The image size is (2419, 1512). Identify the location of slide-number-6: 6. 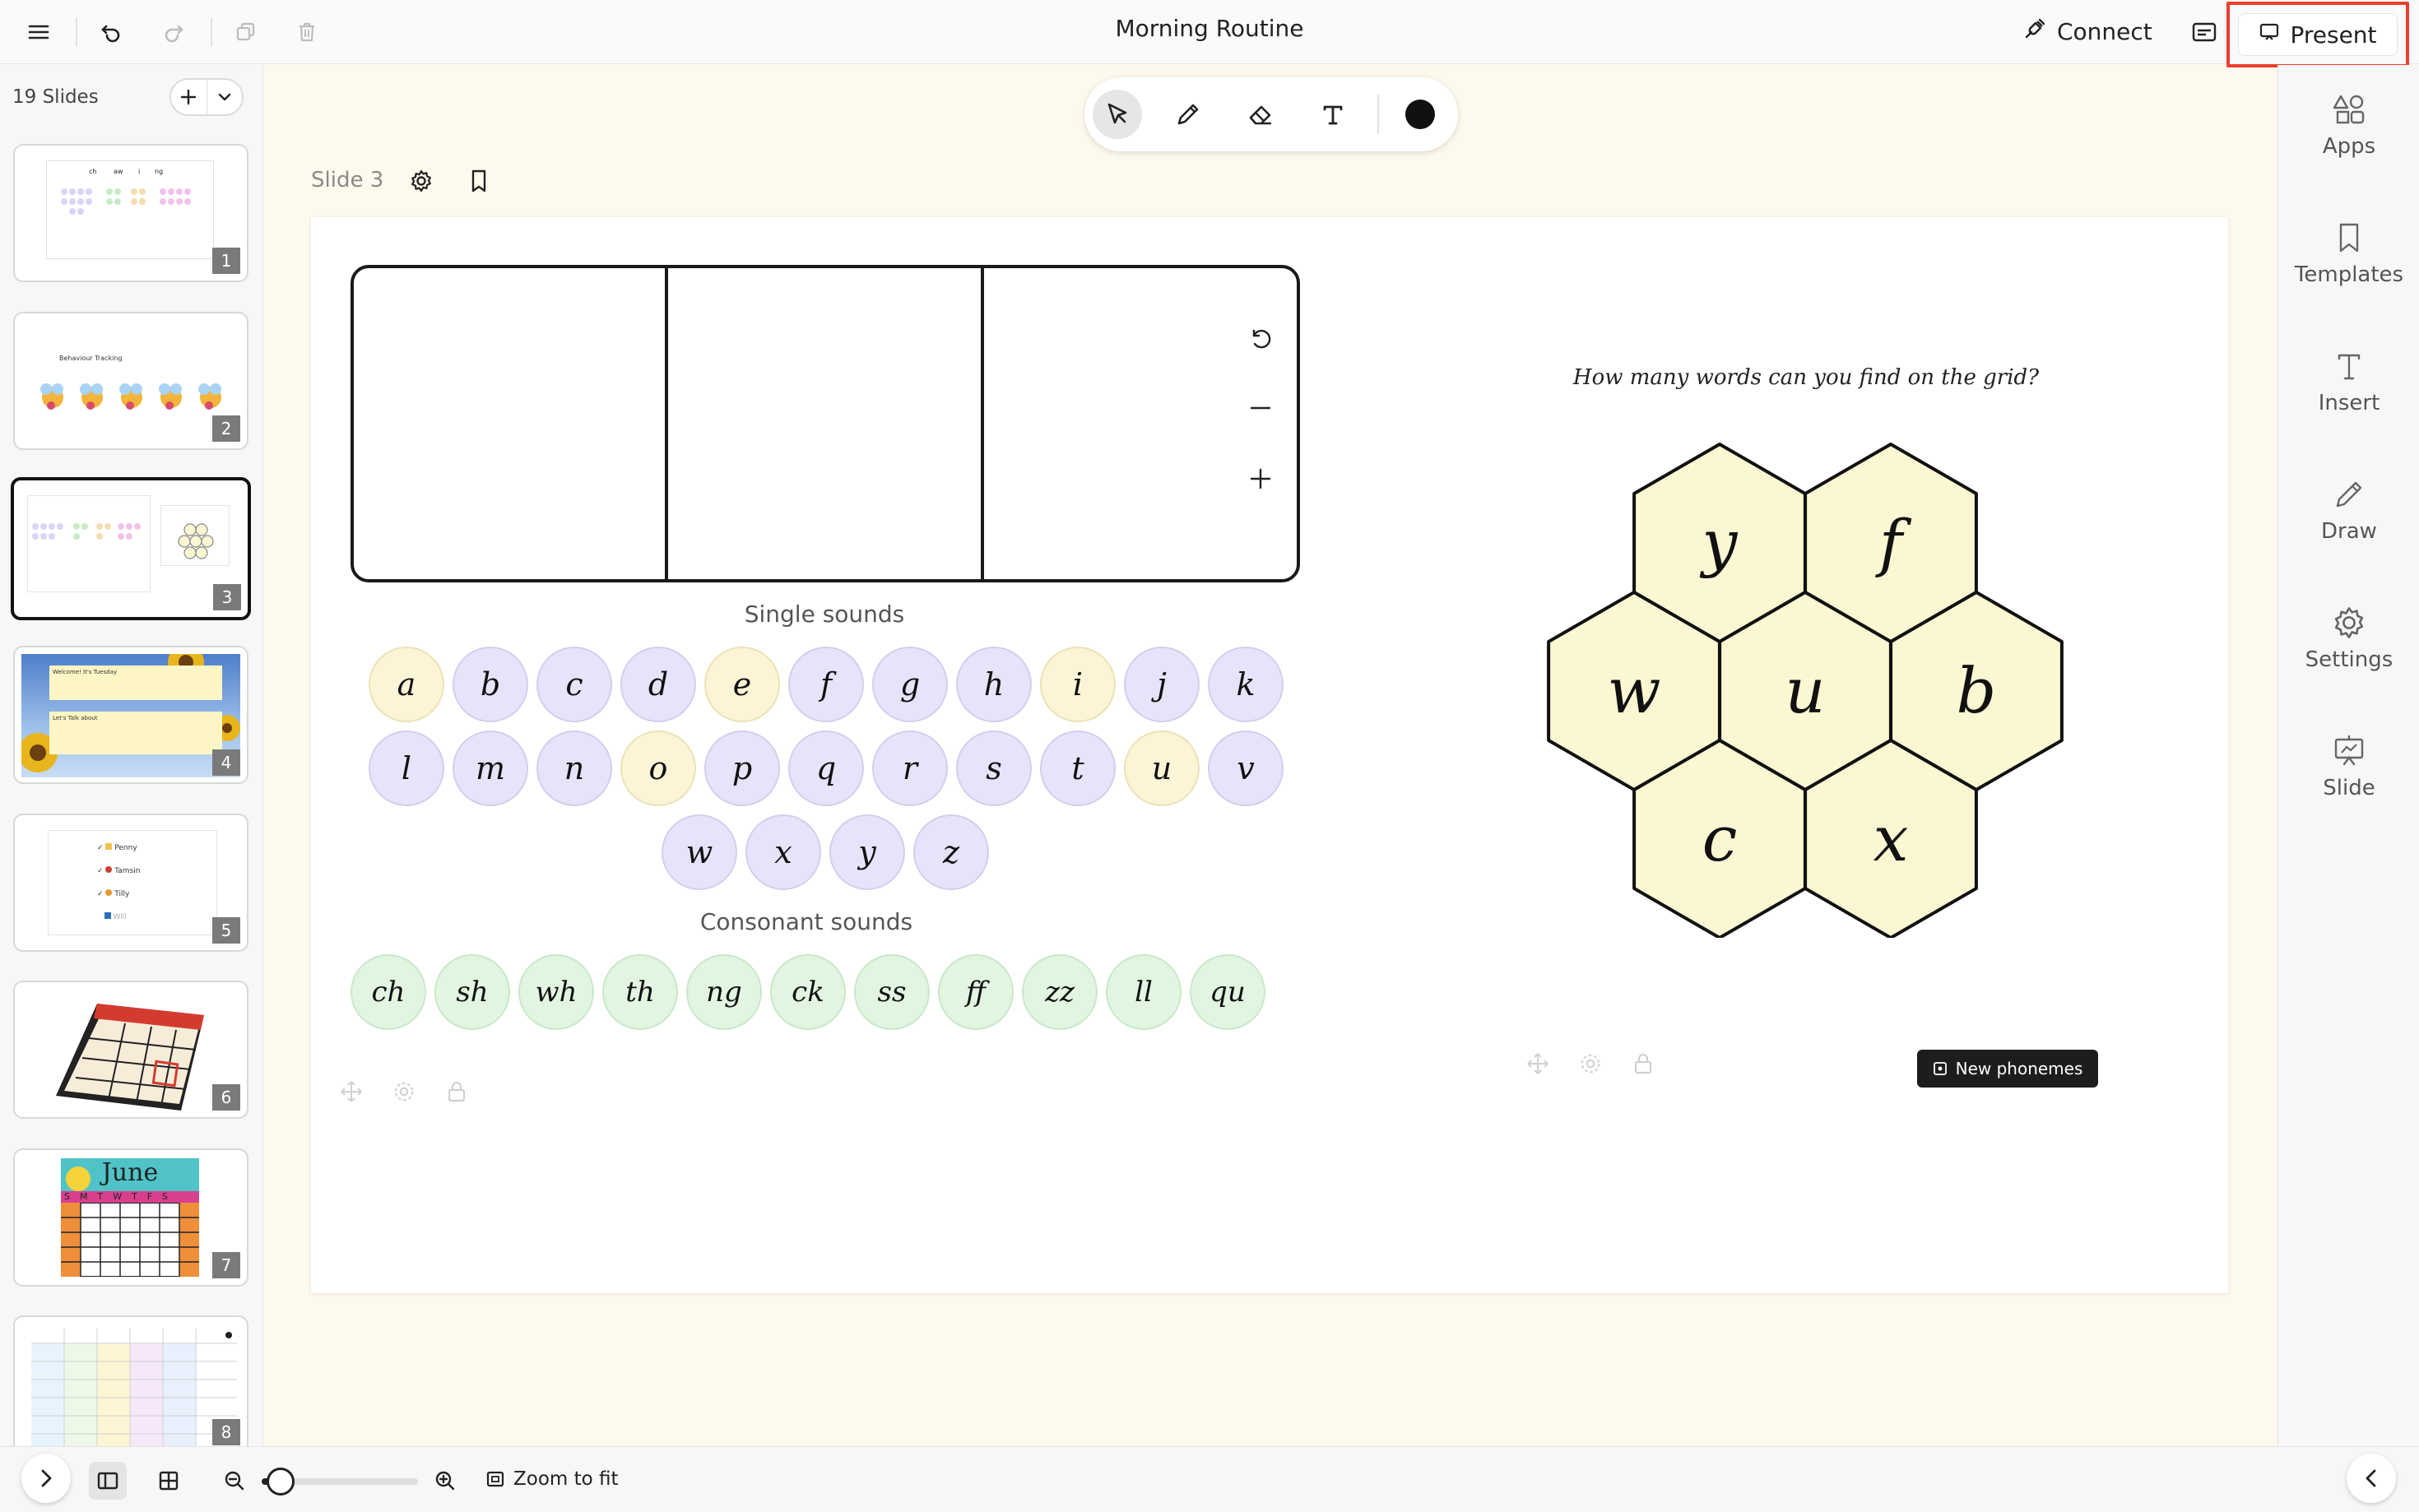
(226, 1097).